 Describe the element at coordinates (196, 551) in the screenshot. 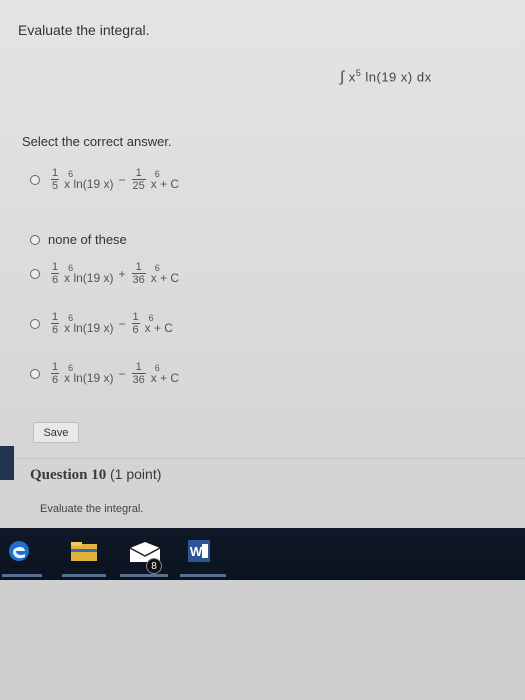

I see `word-letter: W` at that location.